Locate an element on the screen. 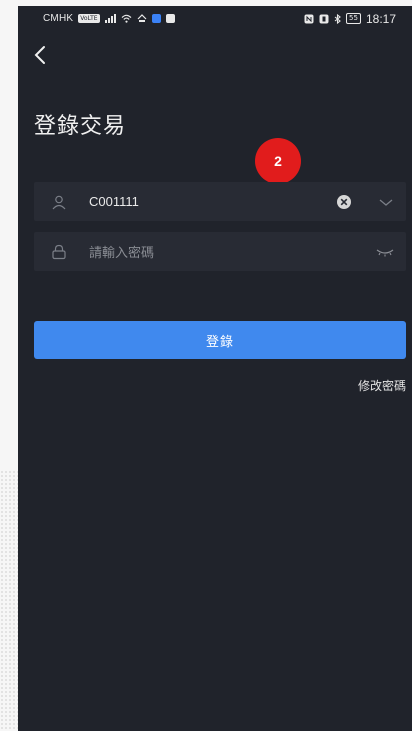 The image size is (412, 731). wifi-icon is located at coordinates (126, 18).